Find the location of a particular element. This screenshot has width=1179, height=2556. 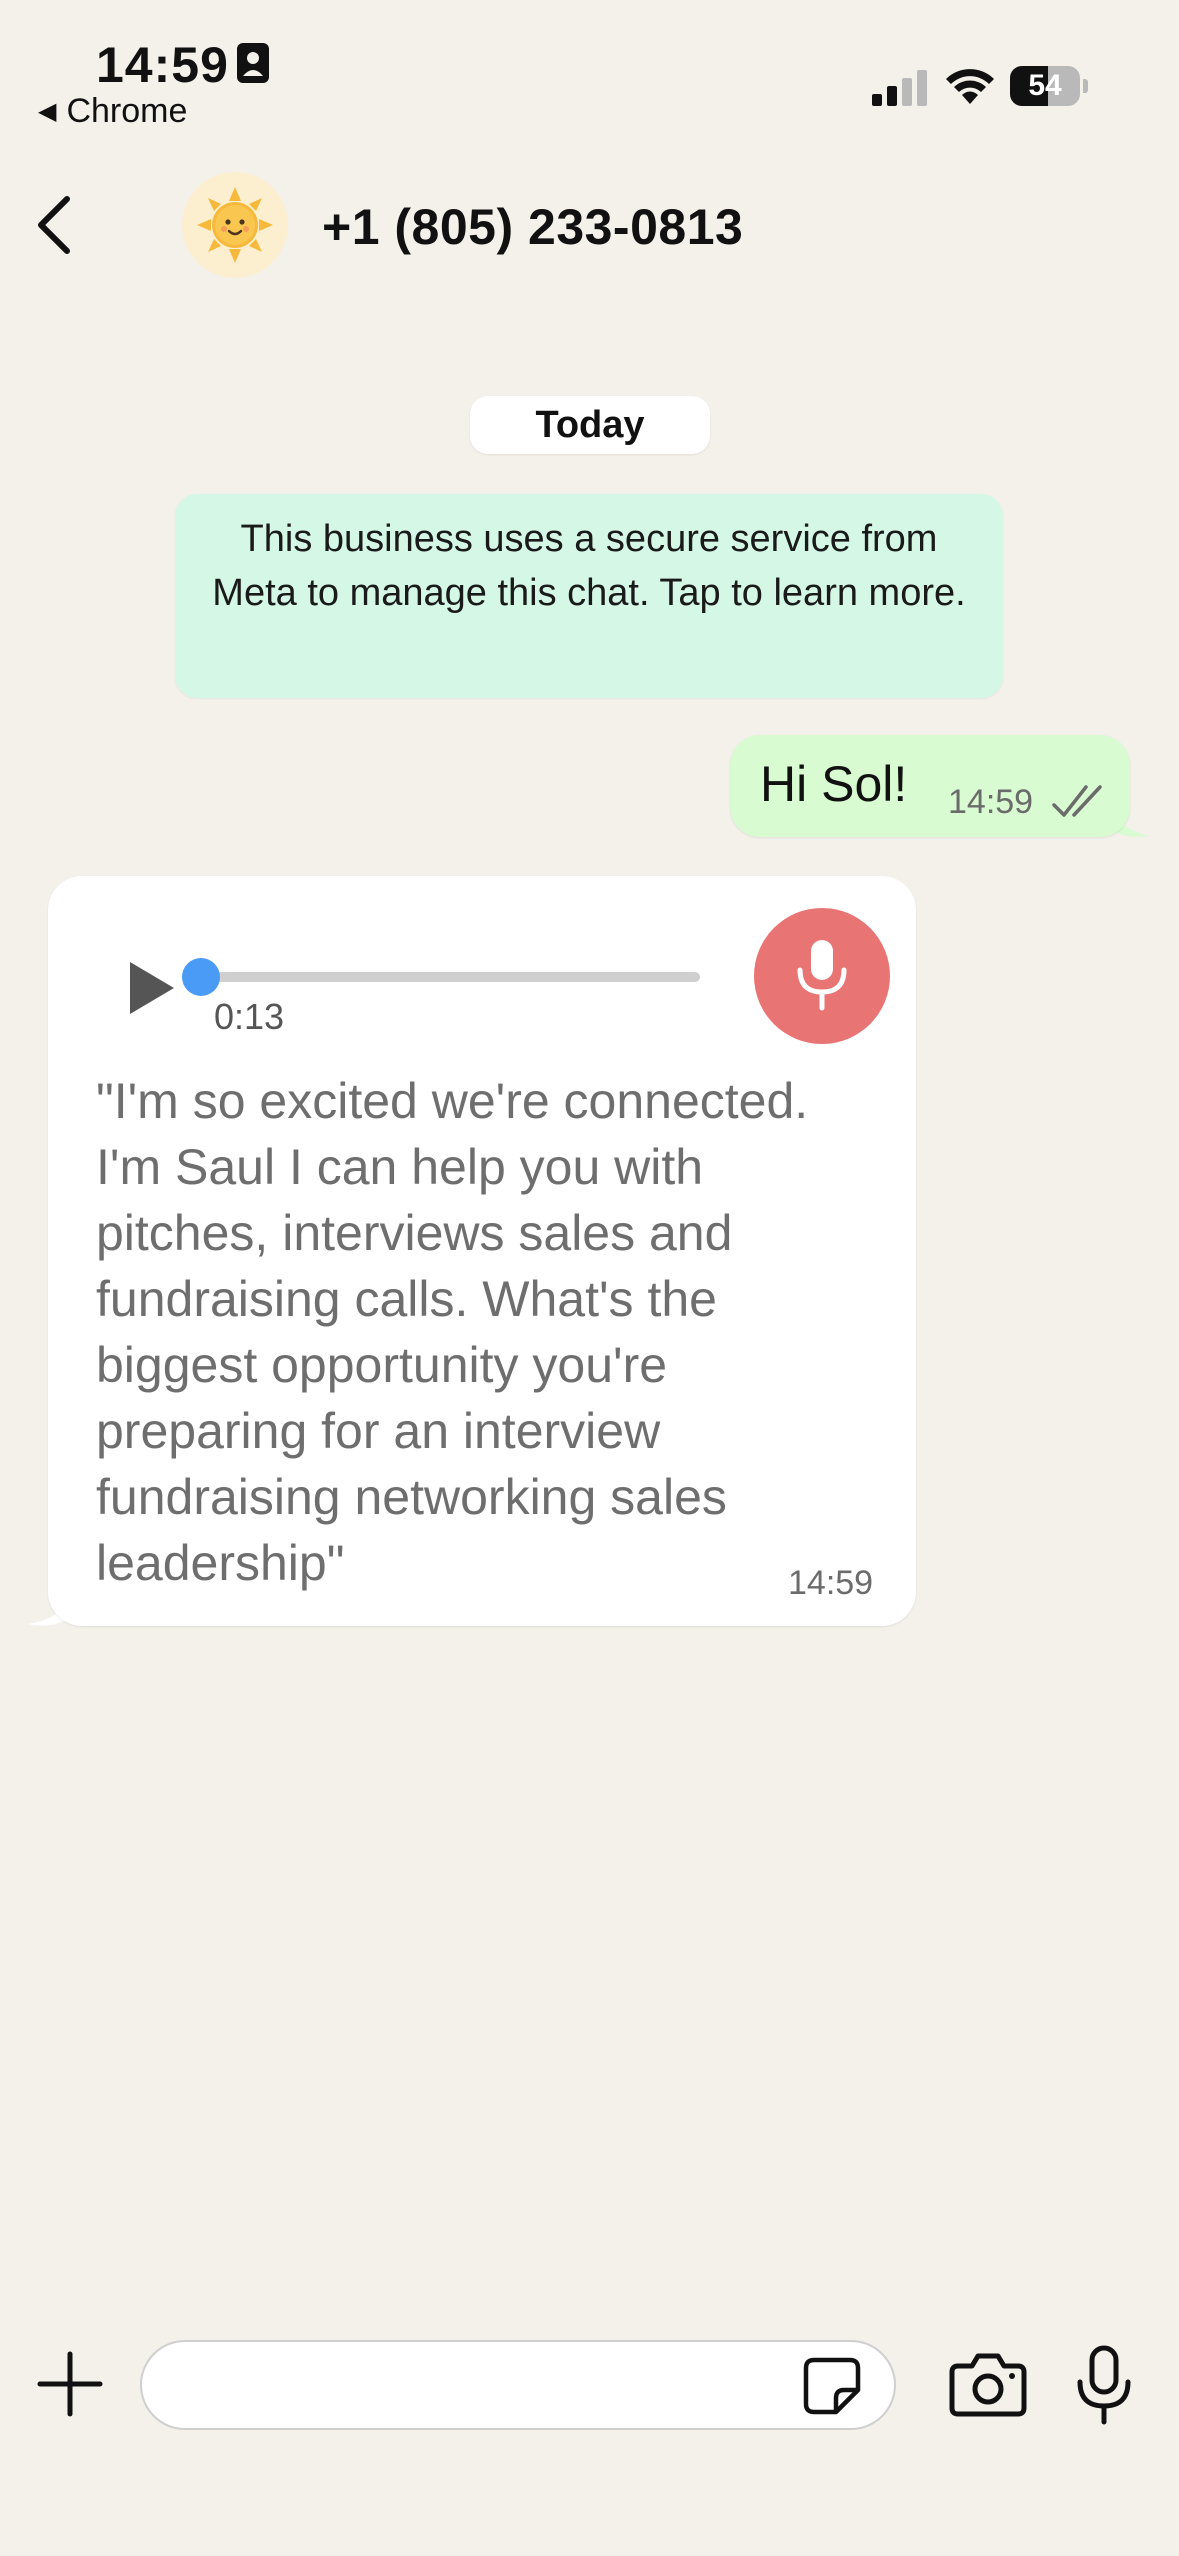

outgoing-message-time: 14:59 is located at coordinates (991, 802).